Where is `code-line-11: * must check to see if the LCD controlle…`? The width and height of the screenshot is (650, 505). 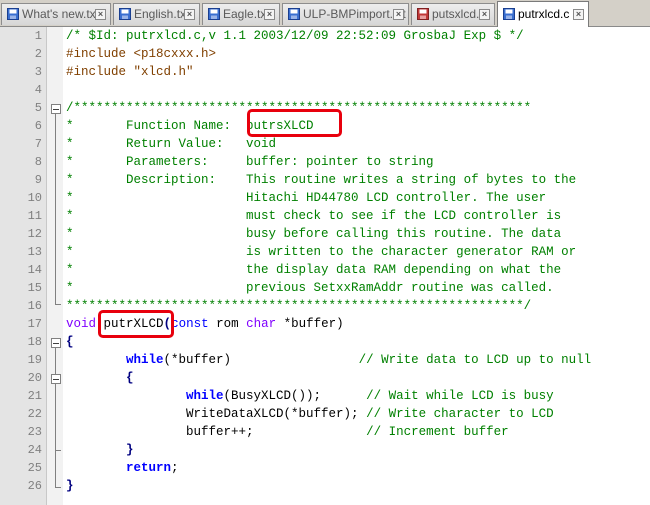
code-line-11: * must check to see if the LCD controlle… is located at coordinates (314, 216).